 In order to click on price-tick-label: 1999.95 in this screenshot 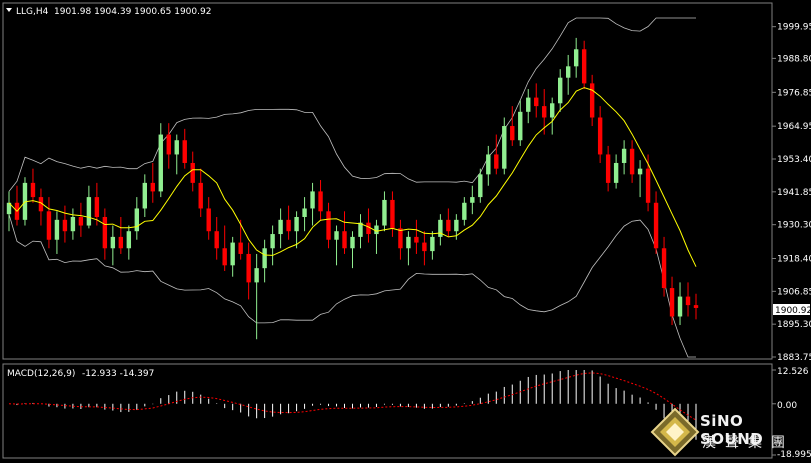, I will do `click(794, 28)`.